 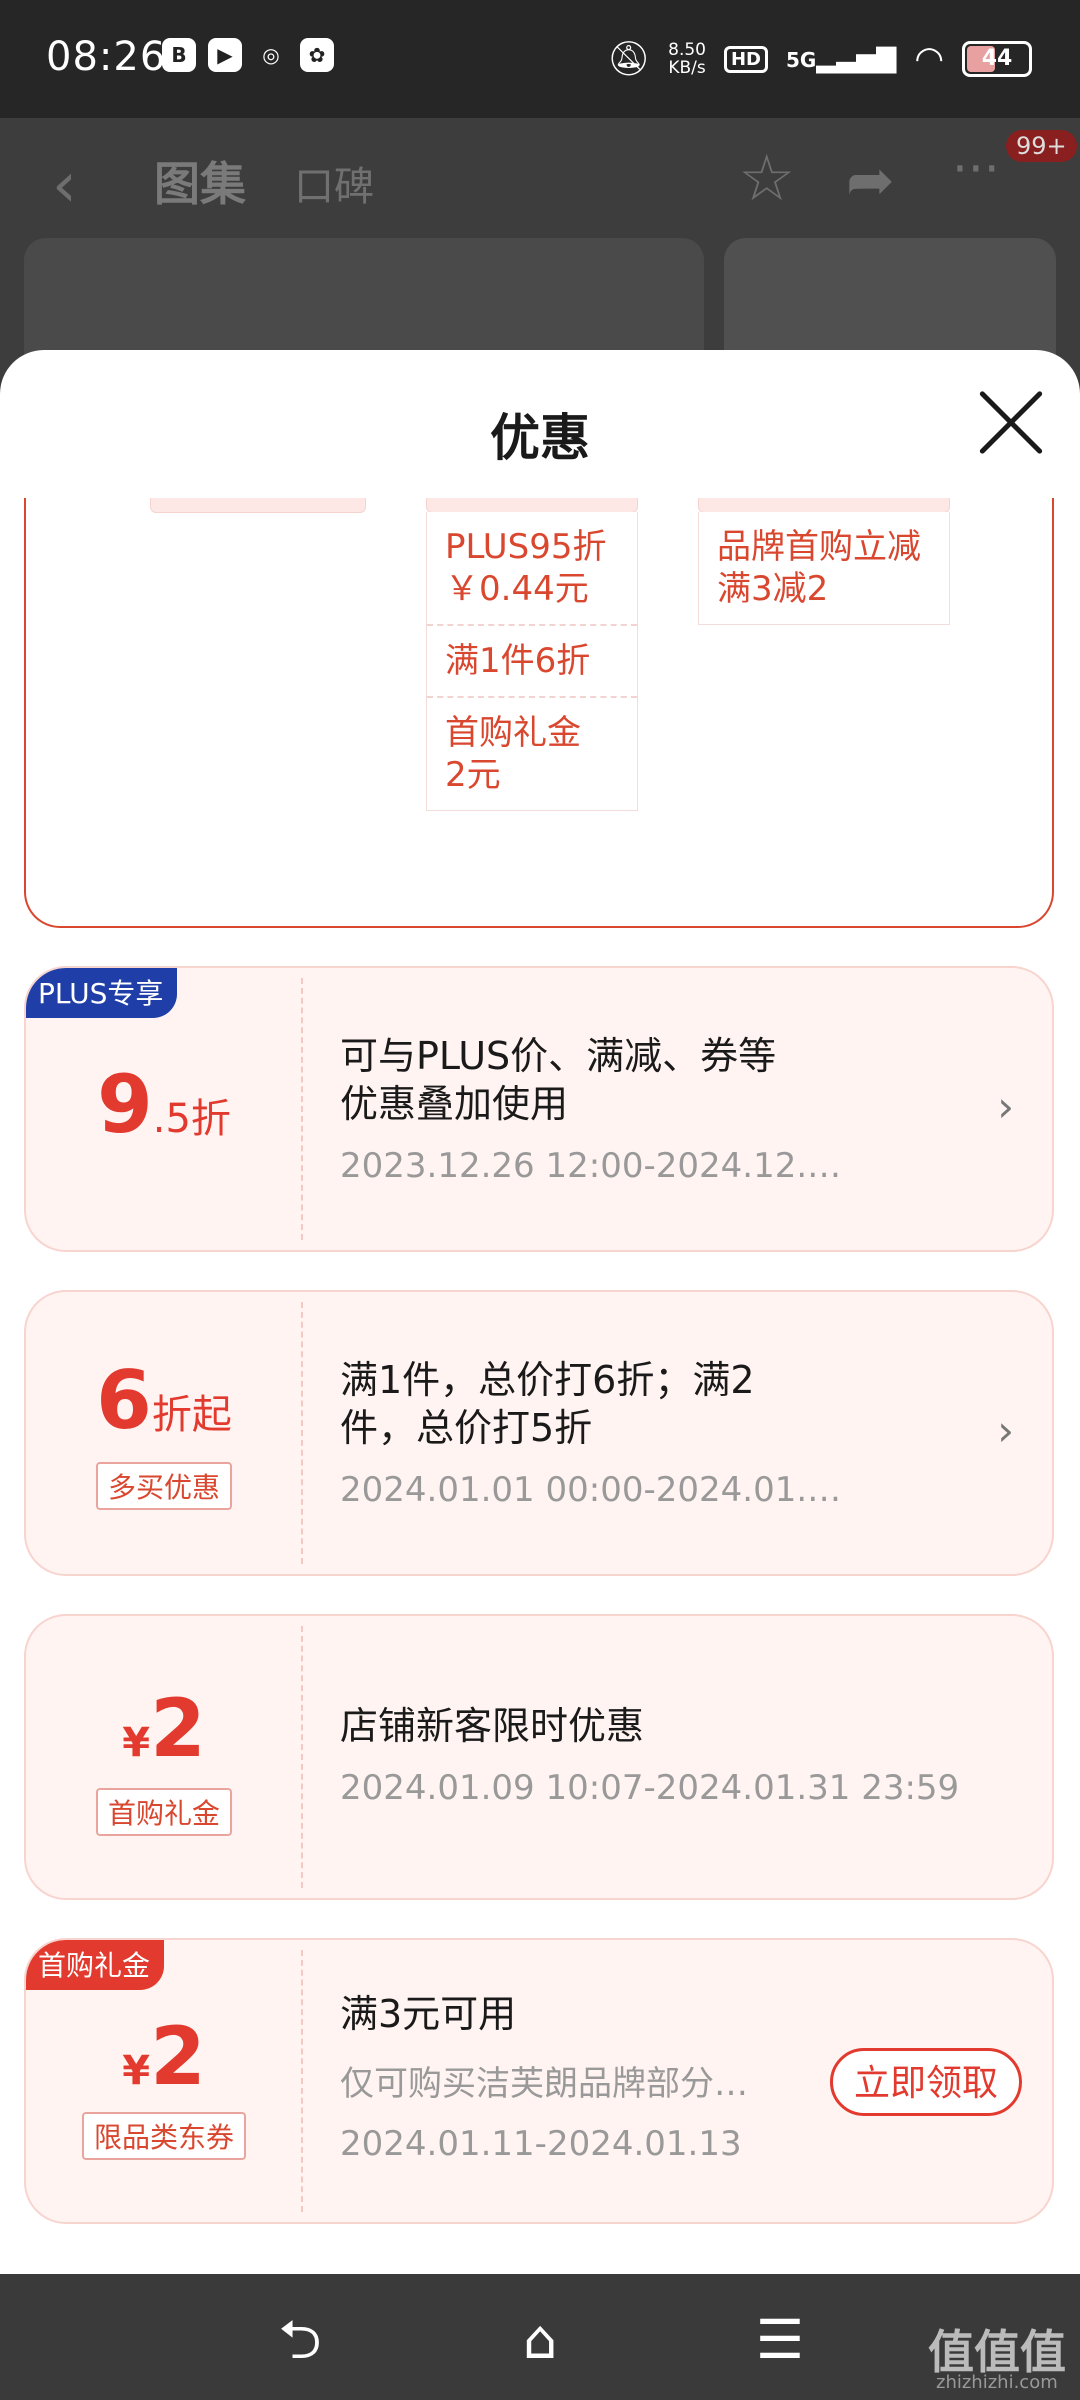 What do you see at coordinates (997, 59) in the screenshot?
I see `battery-icon: 44` at bounding box center [997, 59].